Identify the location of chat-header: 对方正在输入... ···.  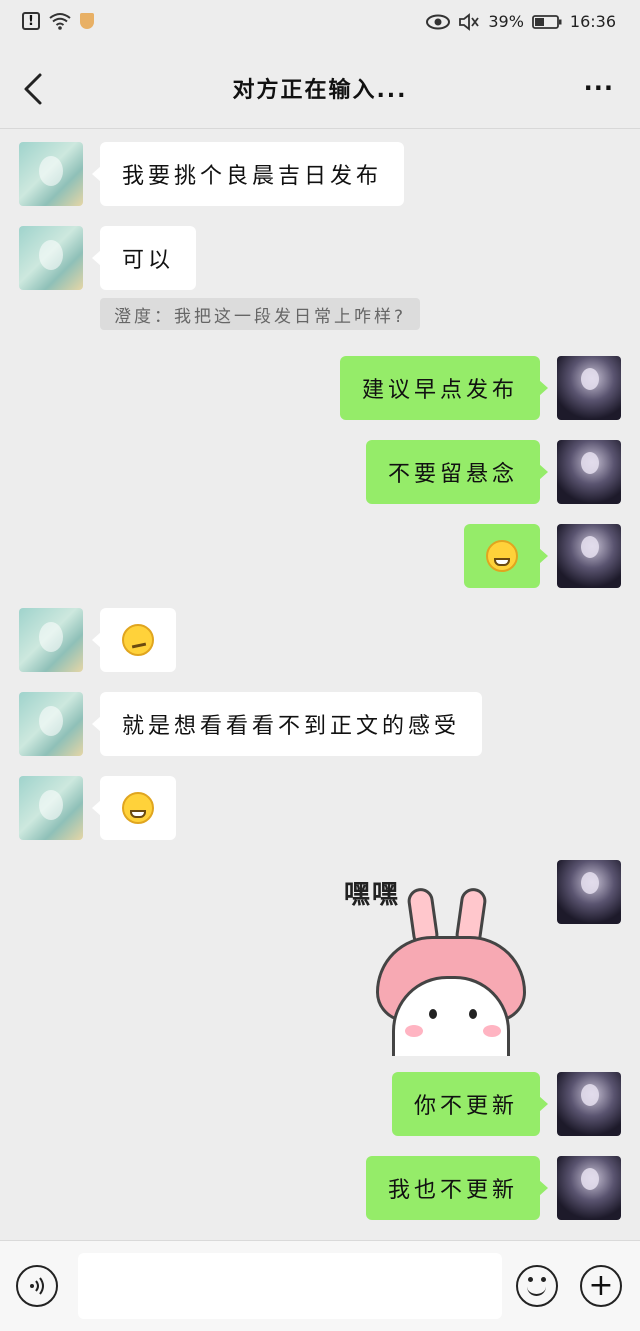
(320, 89).